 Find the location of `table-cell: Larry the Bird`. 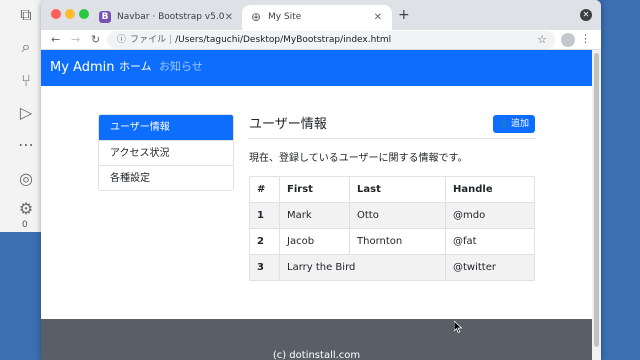

table-cell: Larry the Bird is located at coordinates (362, 267).